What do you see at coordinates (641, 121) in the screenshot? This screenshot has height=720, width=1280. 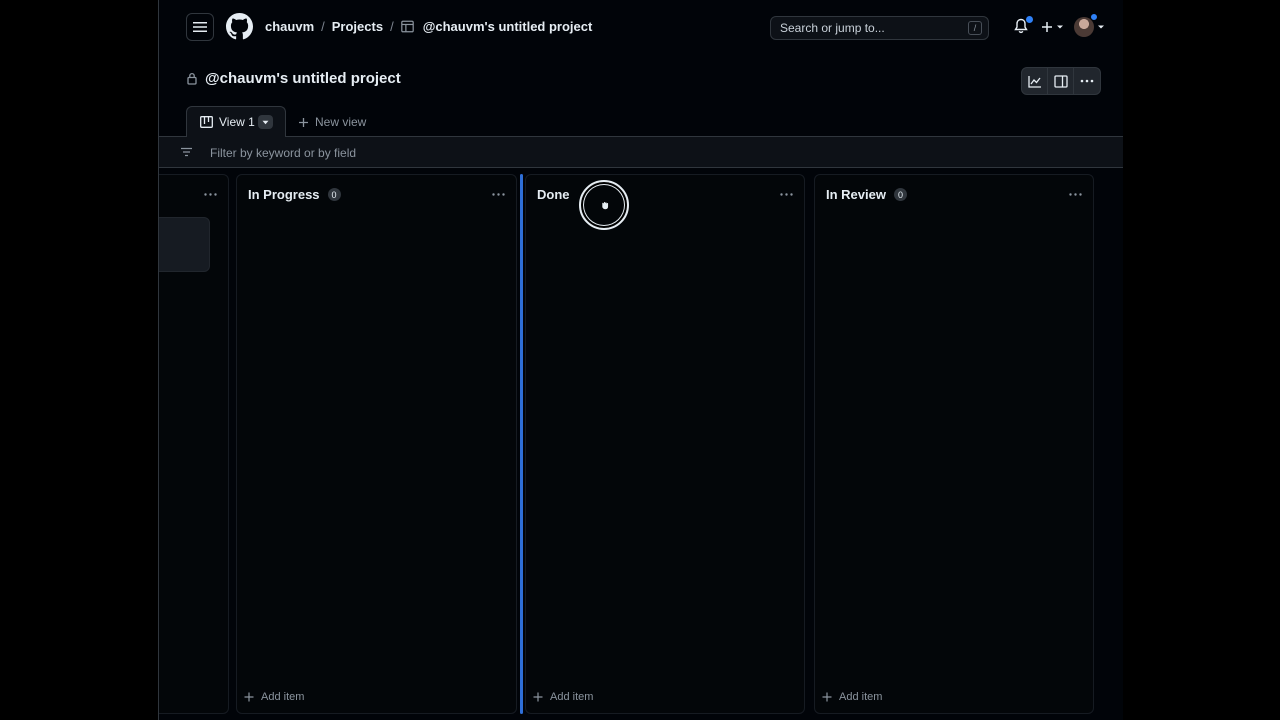 I see `view-tabs: View 1 New view` at bounding box center [641, 121].